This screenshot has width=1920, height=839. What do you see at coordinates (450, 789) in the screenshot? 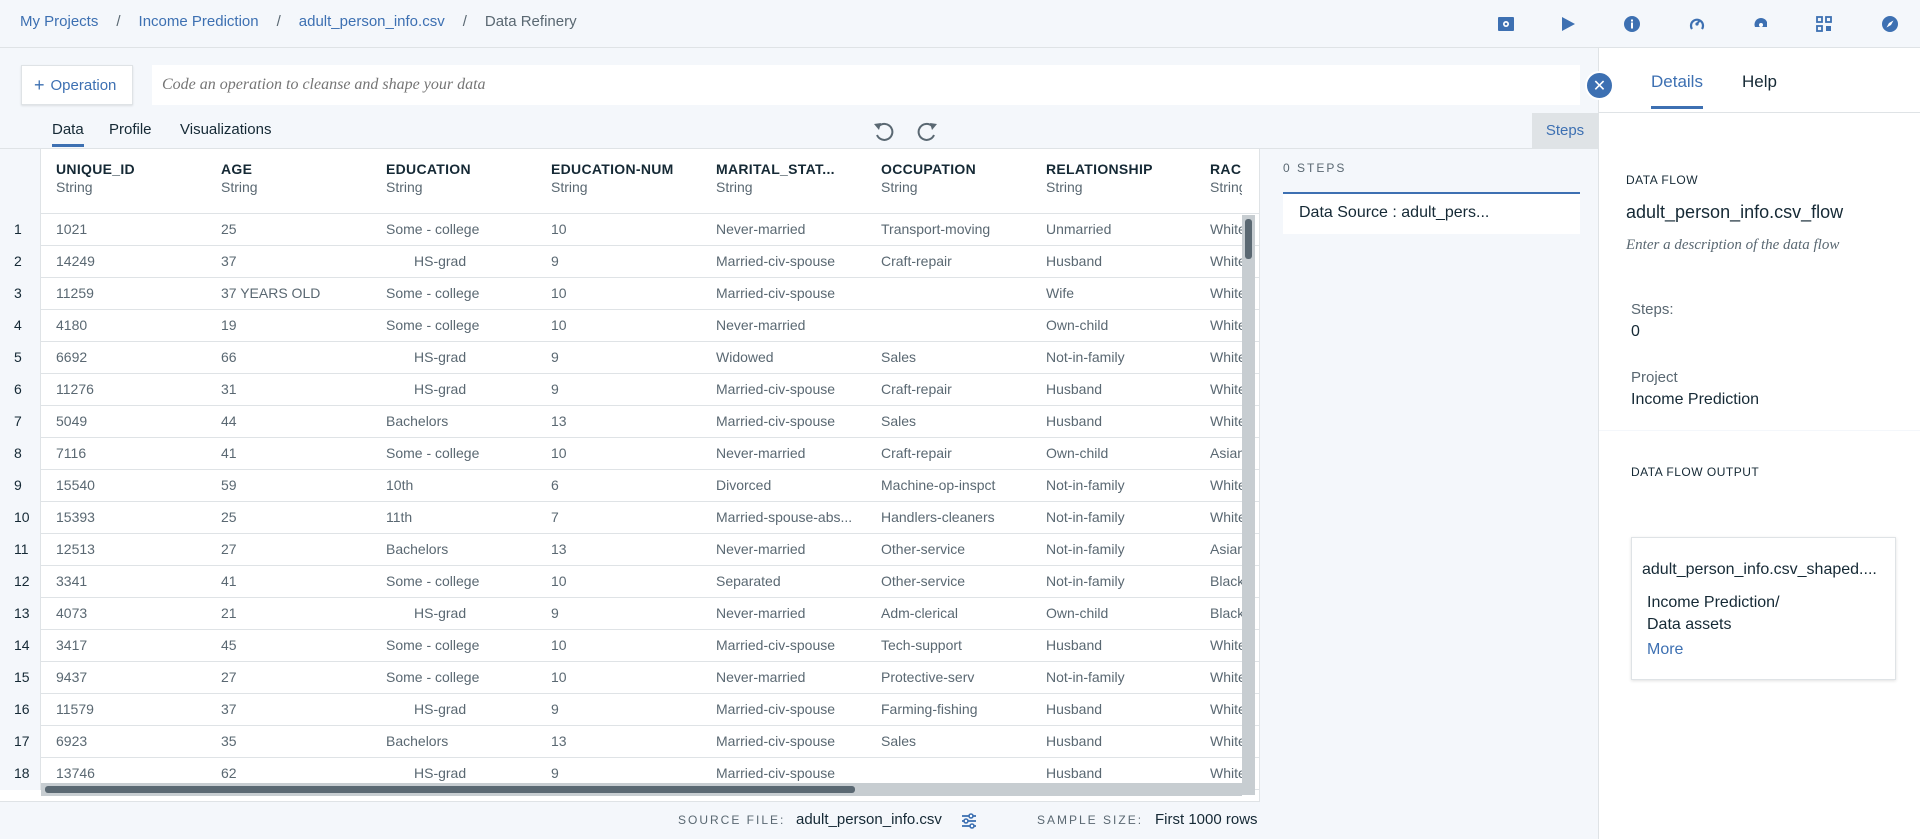
I see `scrollbar-thumb` at bounding box center [450, 789].